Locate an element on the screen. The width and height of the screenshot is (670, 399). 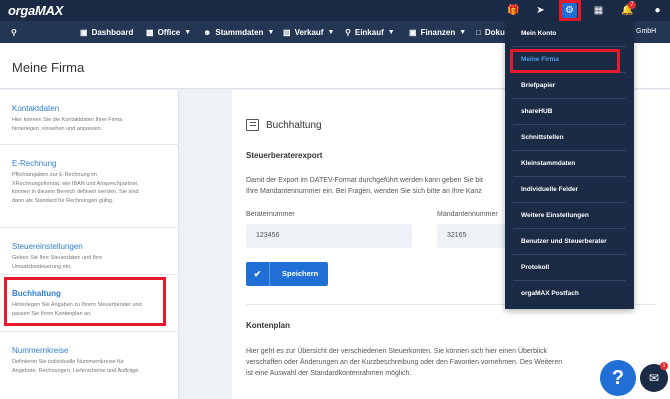
nav-dashboard: ▣ Dashboard is located at coordinates (106, 32).